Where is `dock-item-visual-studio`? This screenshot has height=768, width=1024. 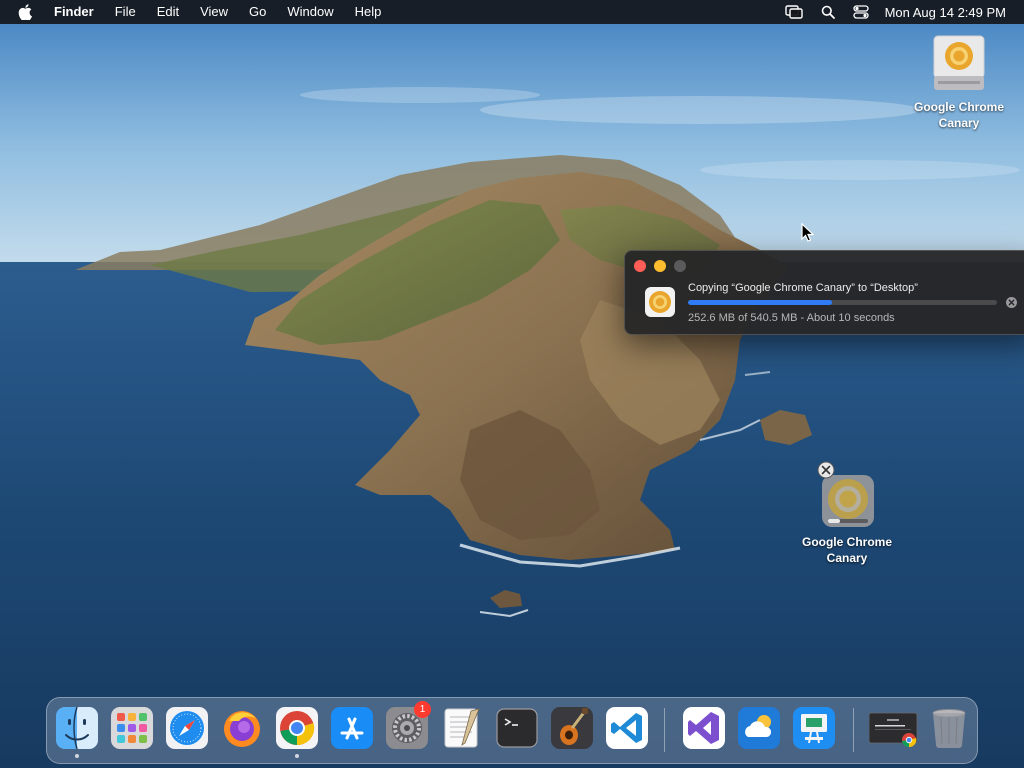 dock-item-visual-studio is located at coordinates (704, 728).